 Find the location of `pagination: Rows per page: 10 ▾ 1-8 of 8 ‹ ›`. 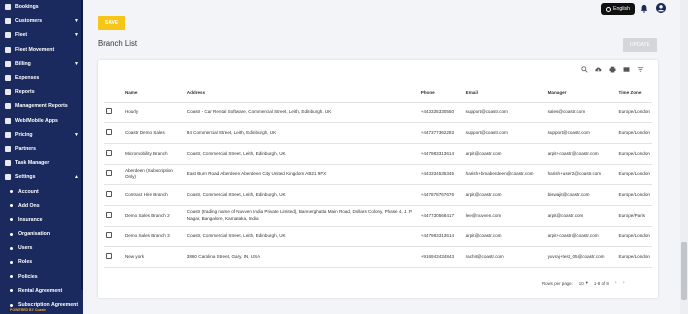

pagination: Rows per page: 10 ▾ 1-8 of 8 ‹ › is located at coordinates (583, 283).